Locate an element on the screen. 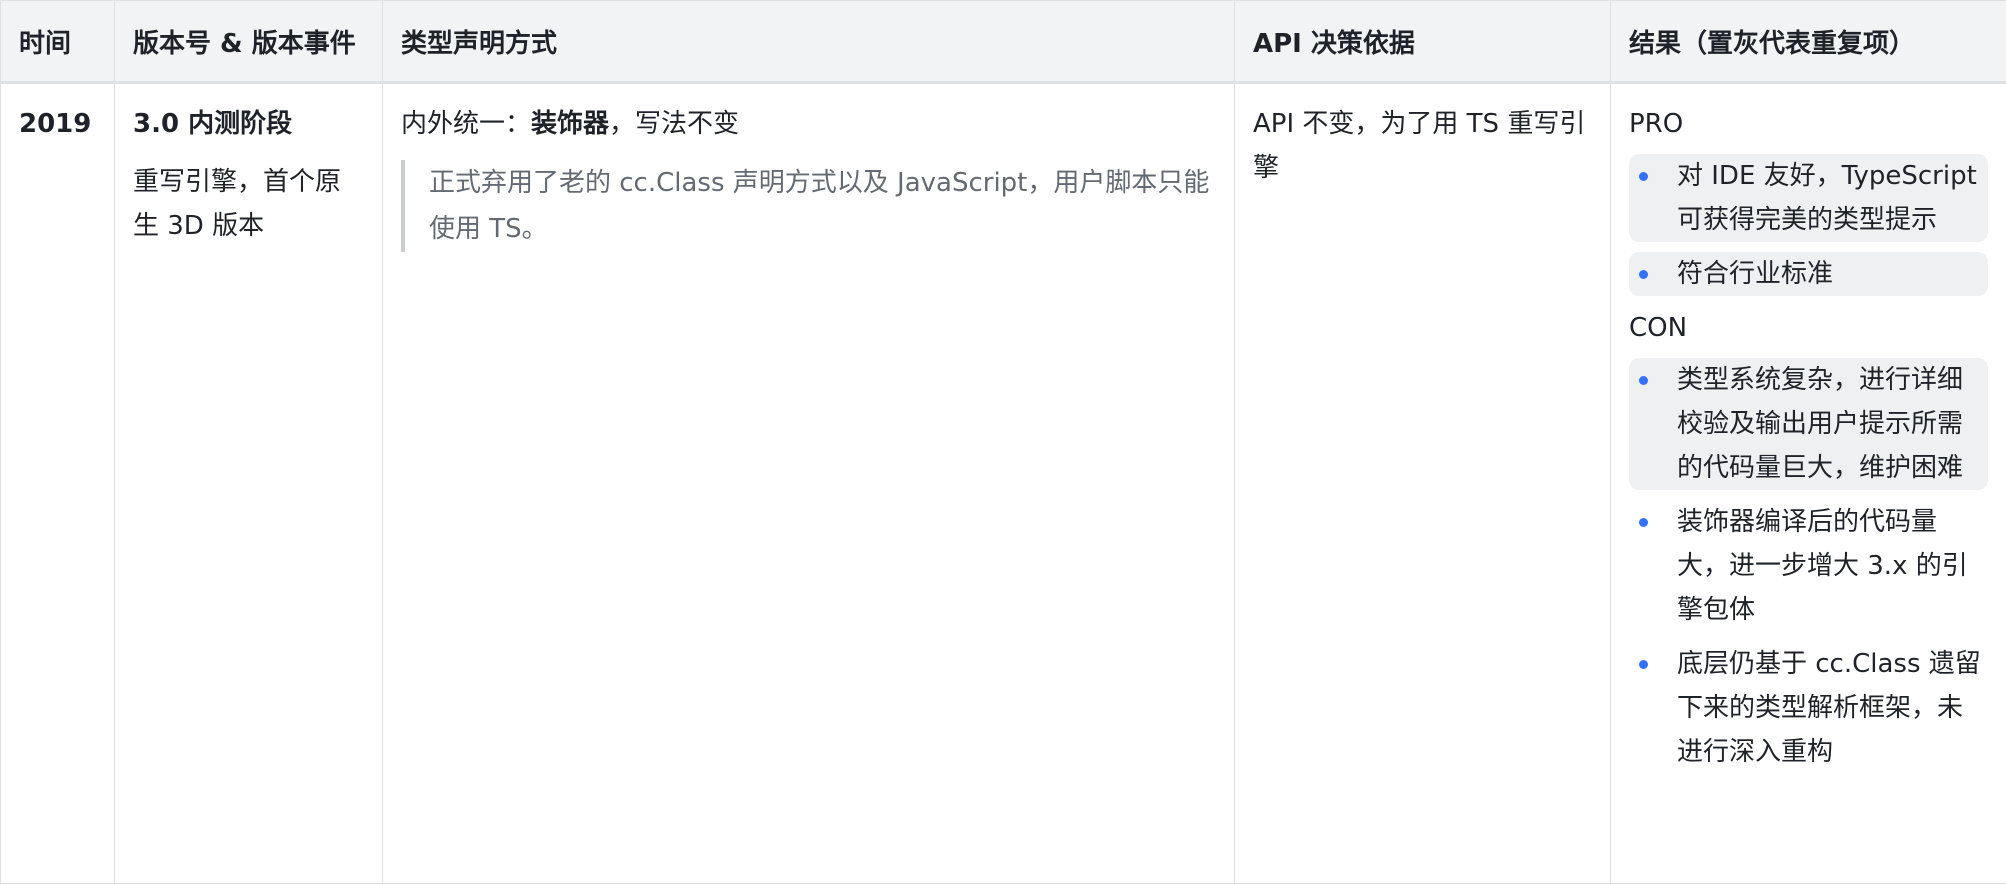  cell-version: 3.0 内测阶段 重写引擎，首个原生 3D 版本 is located at coordinates (248, 483).